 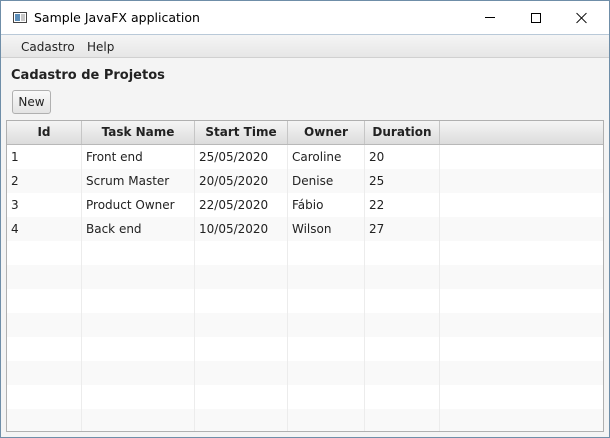 What do you see at coordinates (44, 132) in the screenshot?
I see `column-header-id: Id` at bounding box center [44, 132].